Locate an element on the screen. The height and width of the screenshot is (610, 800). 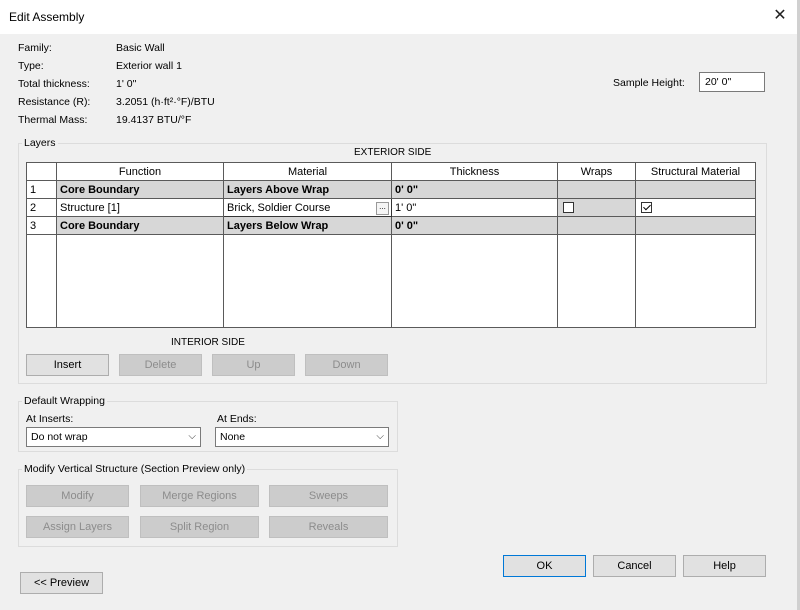
up-button: Up is located at coordinates (253, 365).